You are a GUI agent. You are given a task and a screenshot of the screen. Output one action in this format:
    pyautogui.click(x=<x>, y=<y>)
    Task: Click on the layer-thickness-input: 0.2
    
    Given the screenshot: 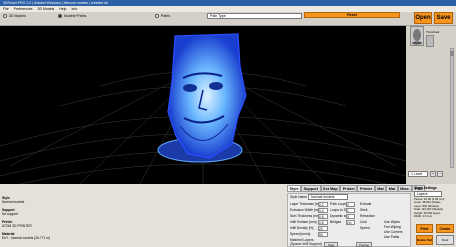 What is the action you would take?
    pyautogui.click(x=323, y=204)
    